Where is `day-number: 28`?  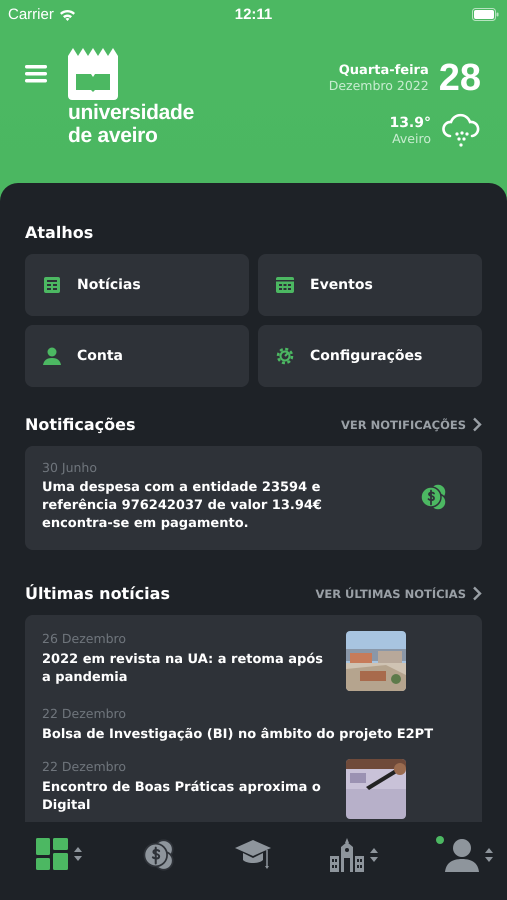
day-number: 28 is located at coordinates (459, 78).